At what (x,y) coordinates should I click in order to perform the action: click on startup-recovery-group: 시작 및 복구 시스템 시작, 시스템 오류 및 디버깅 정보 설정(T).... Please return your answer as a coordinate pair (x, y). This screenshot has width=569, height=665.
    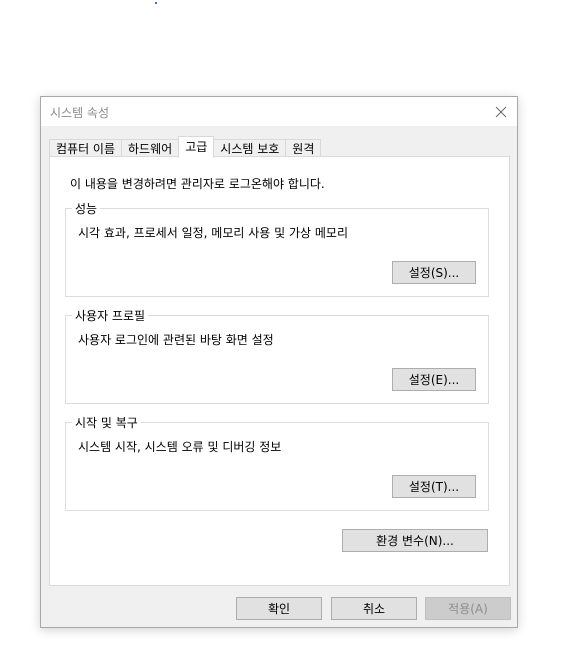
    Looking at the image, I should click on (277, 462).